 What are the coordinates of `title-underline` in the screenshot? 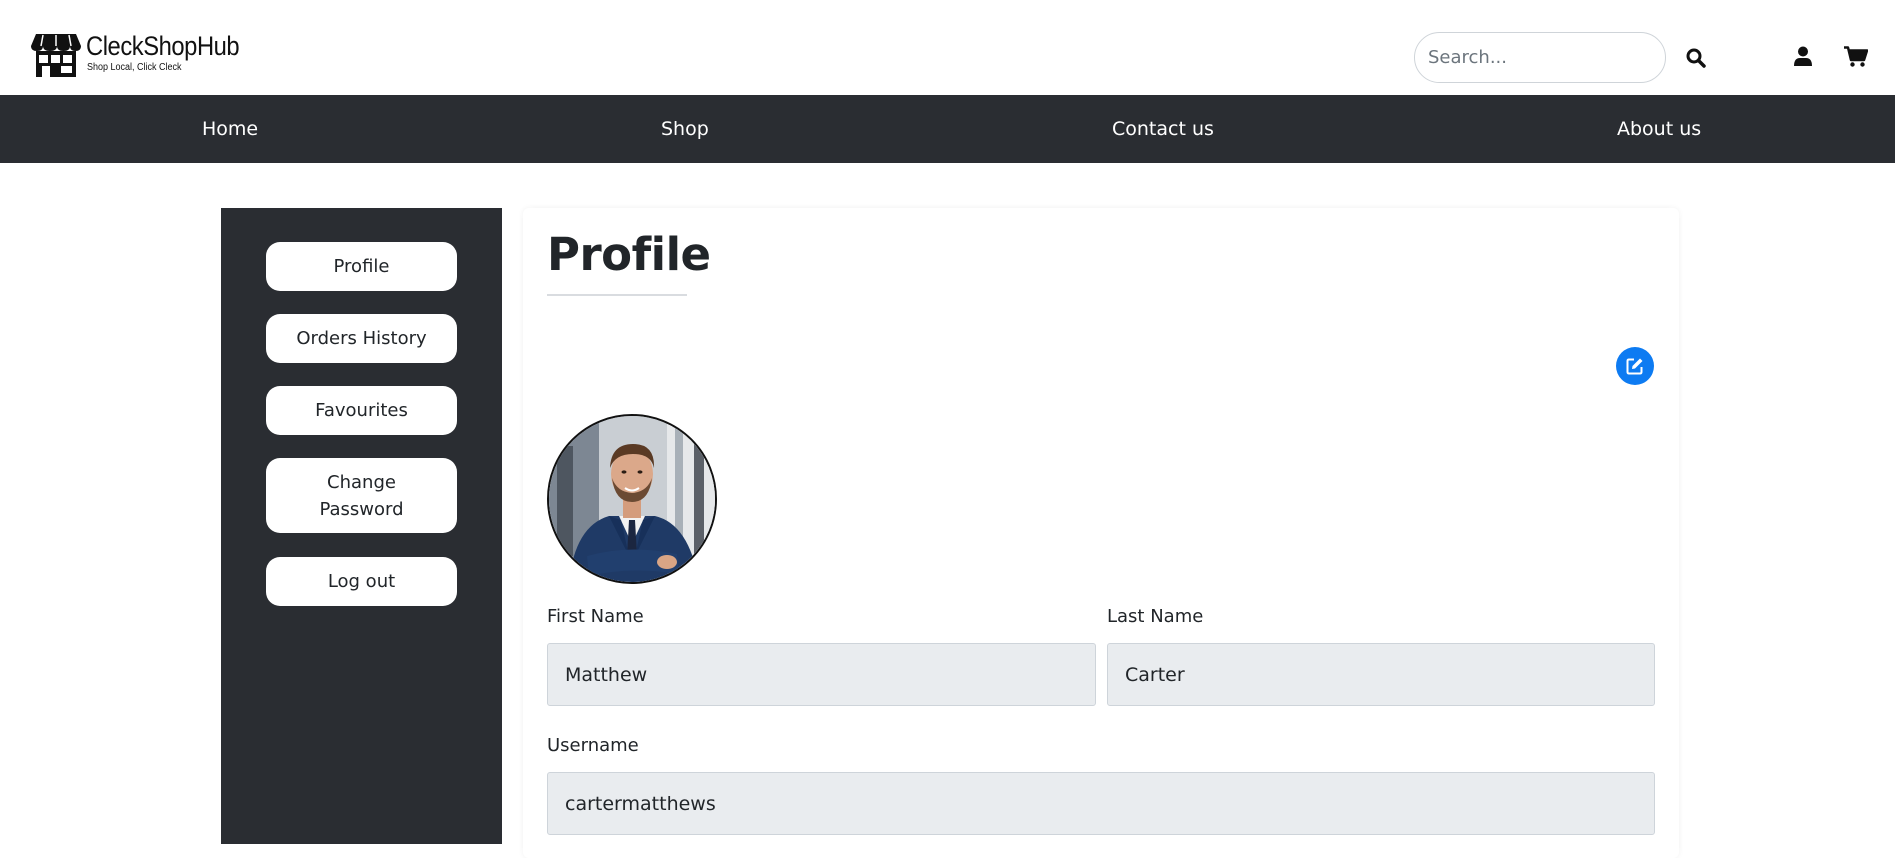 It's located at (617, 295).